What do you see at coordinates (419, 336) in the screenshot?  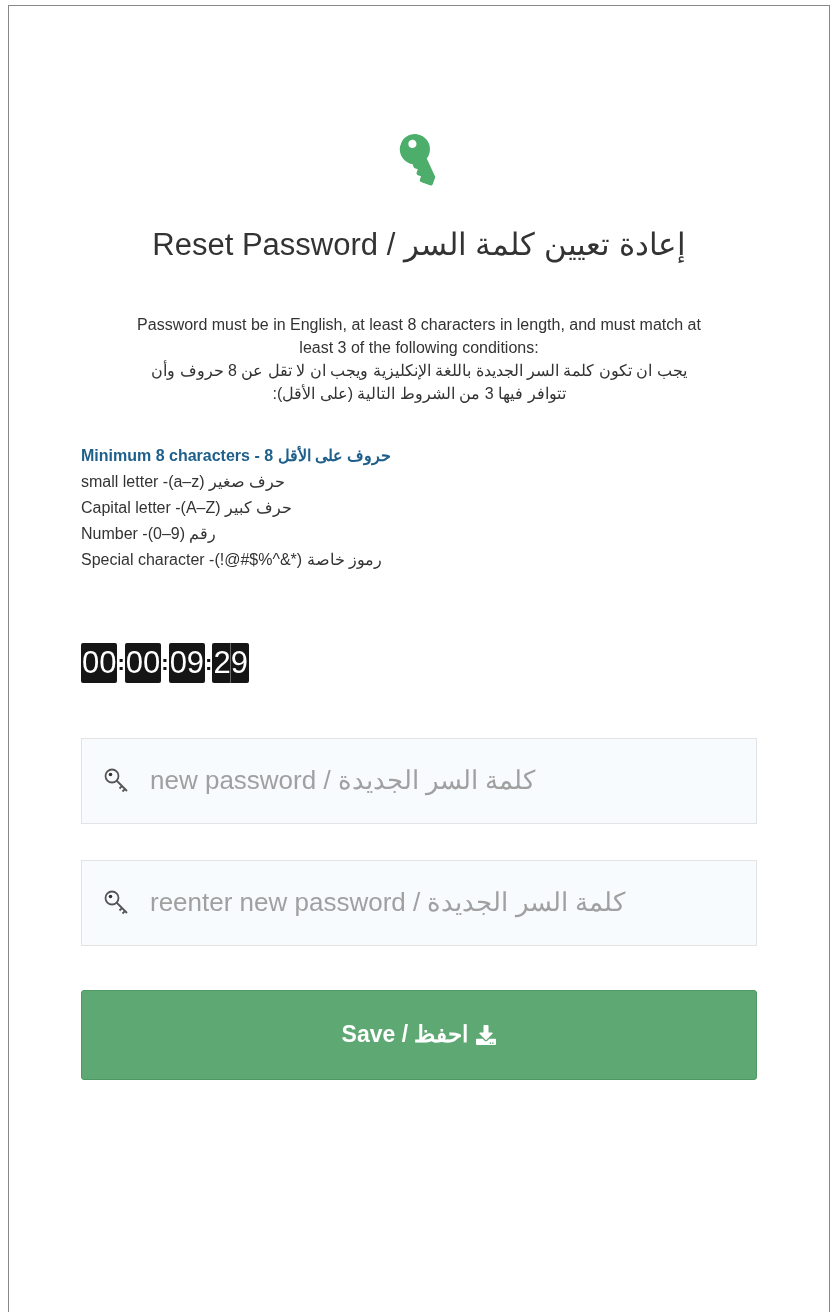 I see `instruction-text: Password must be in English, at least 8 characters in length, and must match at least 3 of the following conditions:` at bounding box center [419, 336].